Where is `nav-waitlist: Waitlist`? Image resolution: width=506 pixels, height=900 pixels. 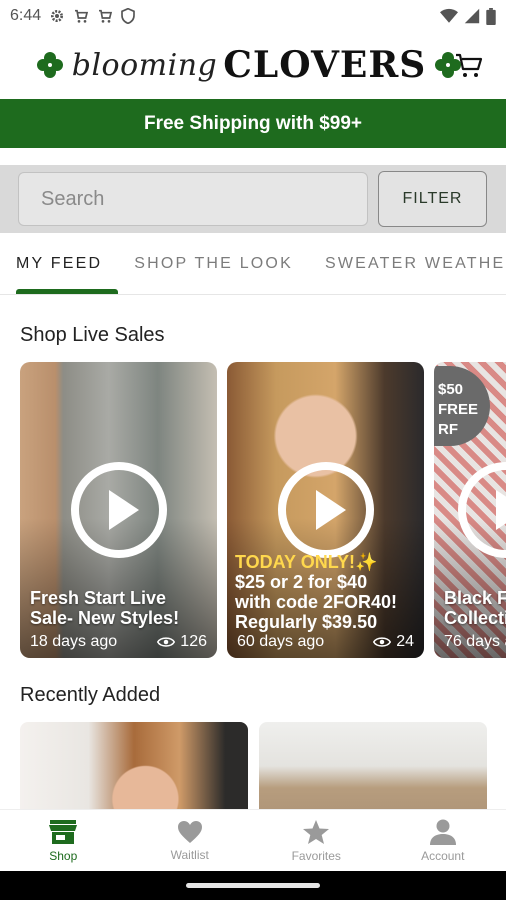
nav-waitlist: Waitlist is located at coordinates (190, 840).